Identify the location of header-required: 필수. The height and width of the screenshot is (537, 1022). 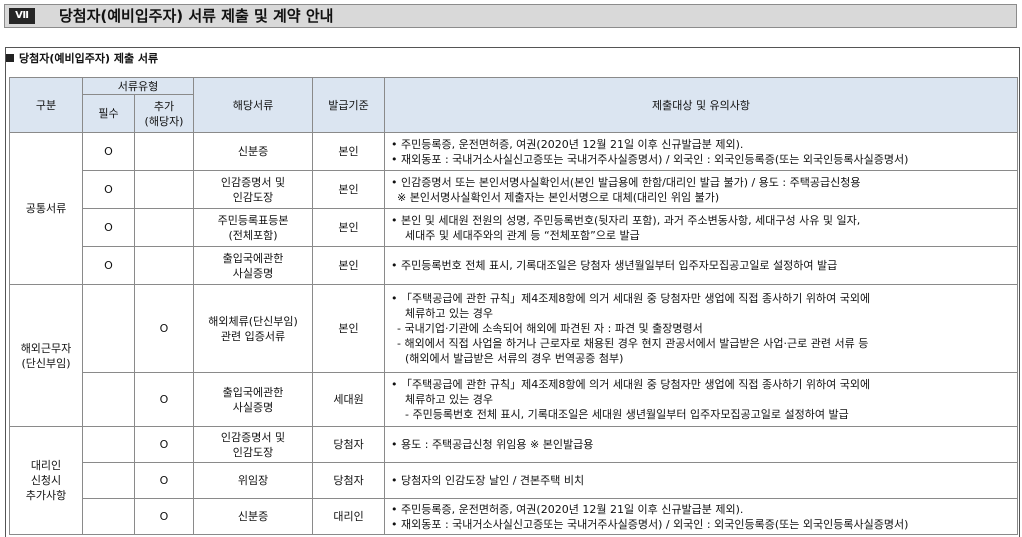
(108, 113).